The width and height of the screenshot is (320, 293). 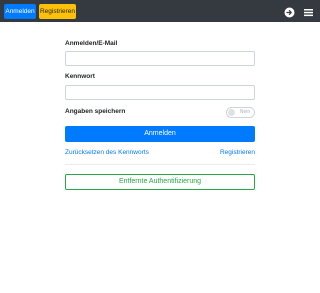 What do you see at coordinates (107, 152) in the screenshot?
I see `reset-password-link: Zurücksetzen des Kennworts` at bounding box center [107, 152].